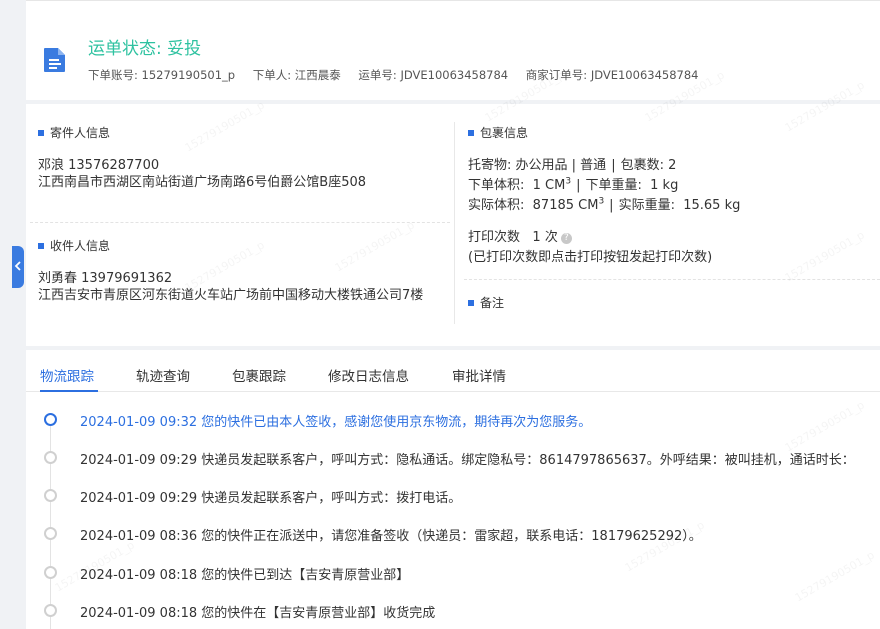 The height and width of the screenshot is (629, 880). I want to click on remark-section-title: 备注, so click(486, 302).